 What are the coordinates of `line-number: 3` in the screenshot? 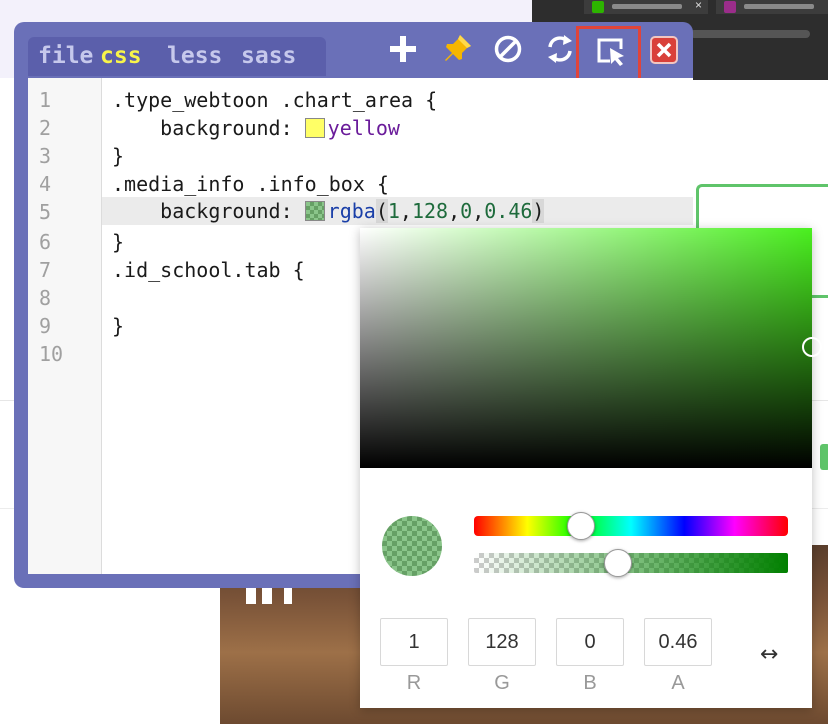 It's located at (45, 156).